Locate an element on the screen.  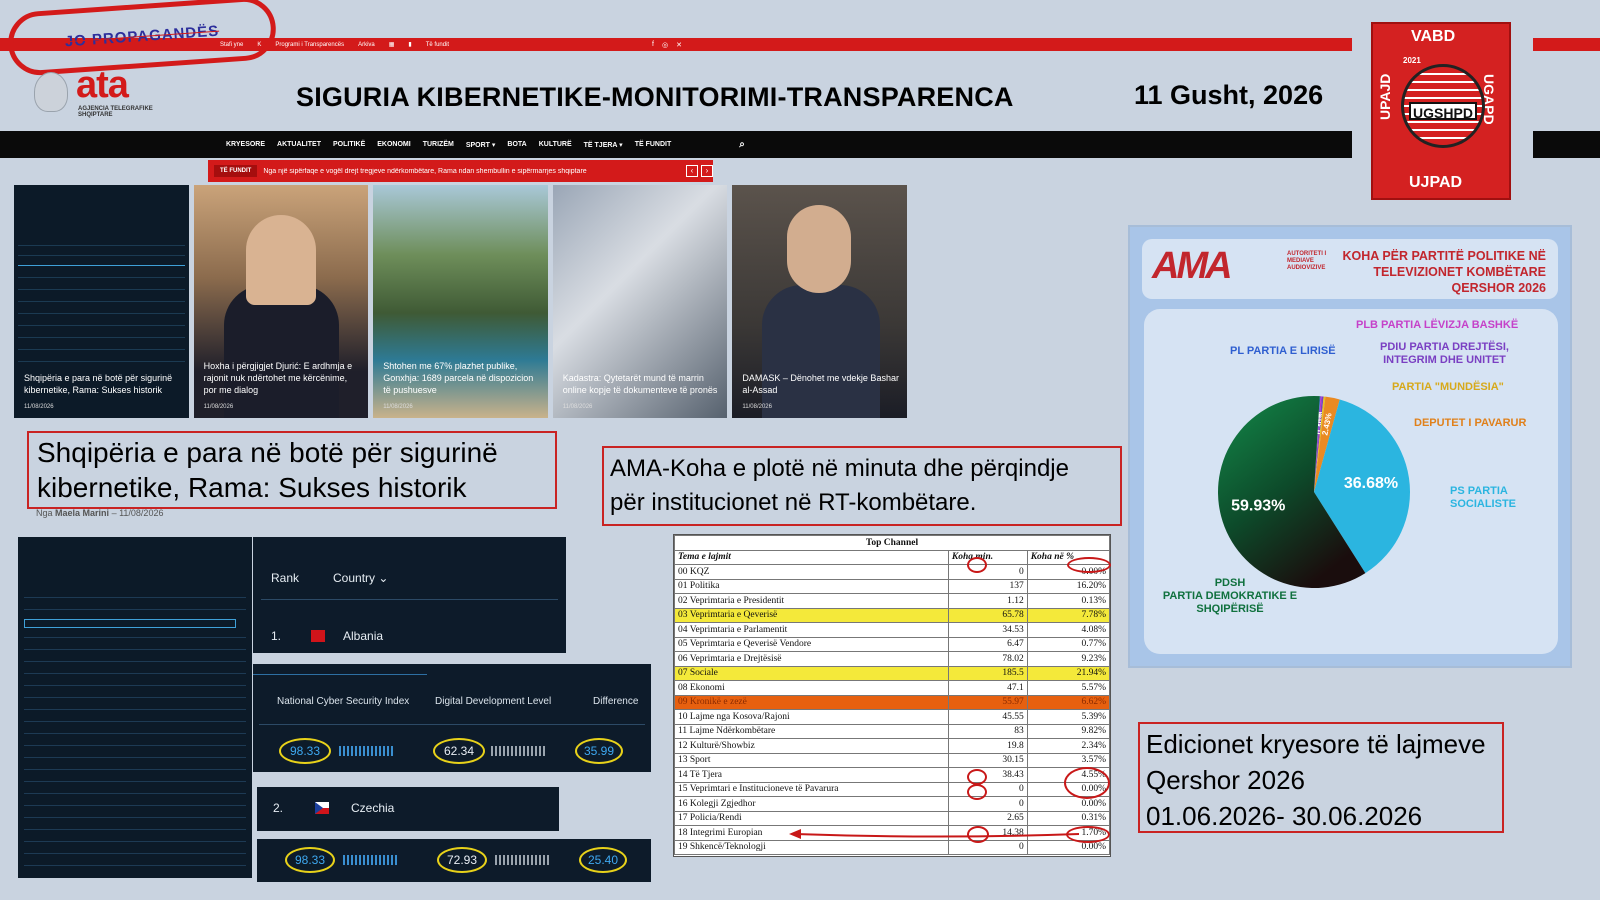
top-link: Programi i Transparencës is located at coordinates (309, 45).